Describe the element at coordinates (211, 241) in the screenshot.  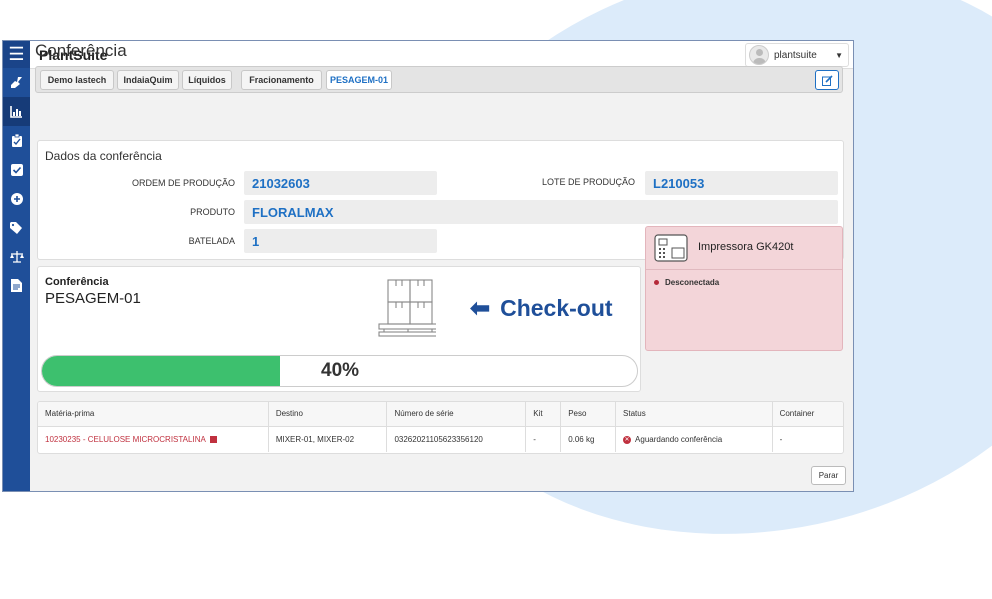
I see `batelada-label: BATELADA` at that location.